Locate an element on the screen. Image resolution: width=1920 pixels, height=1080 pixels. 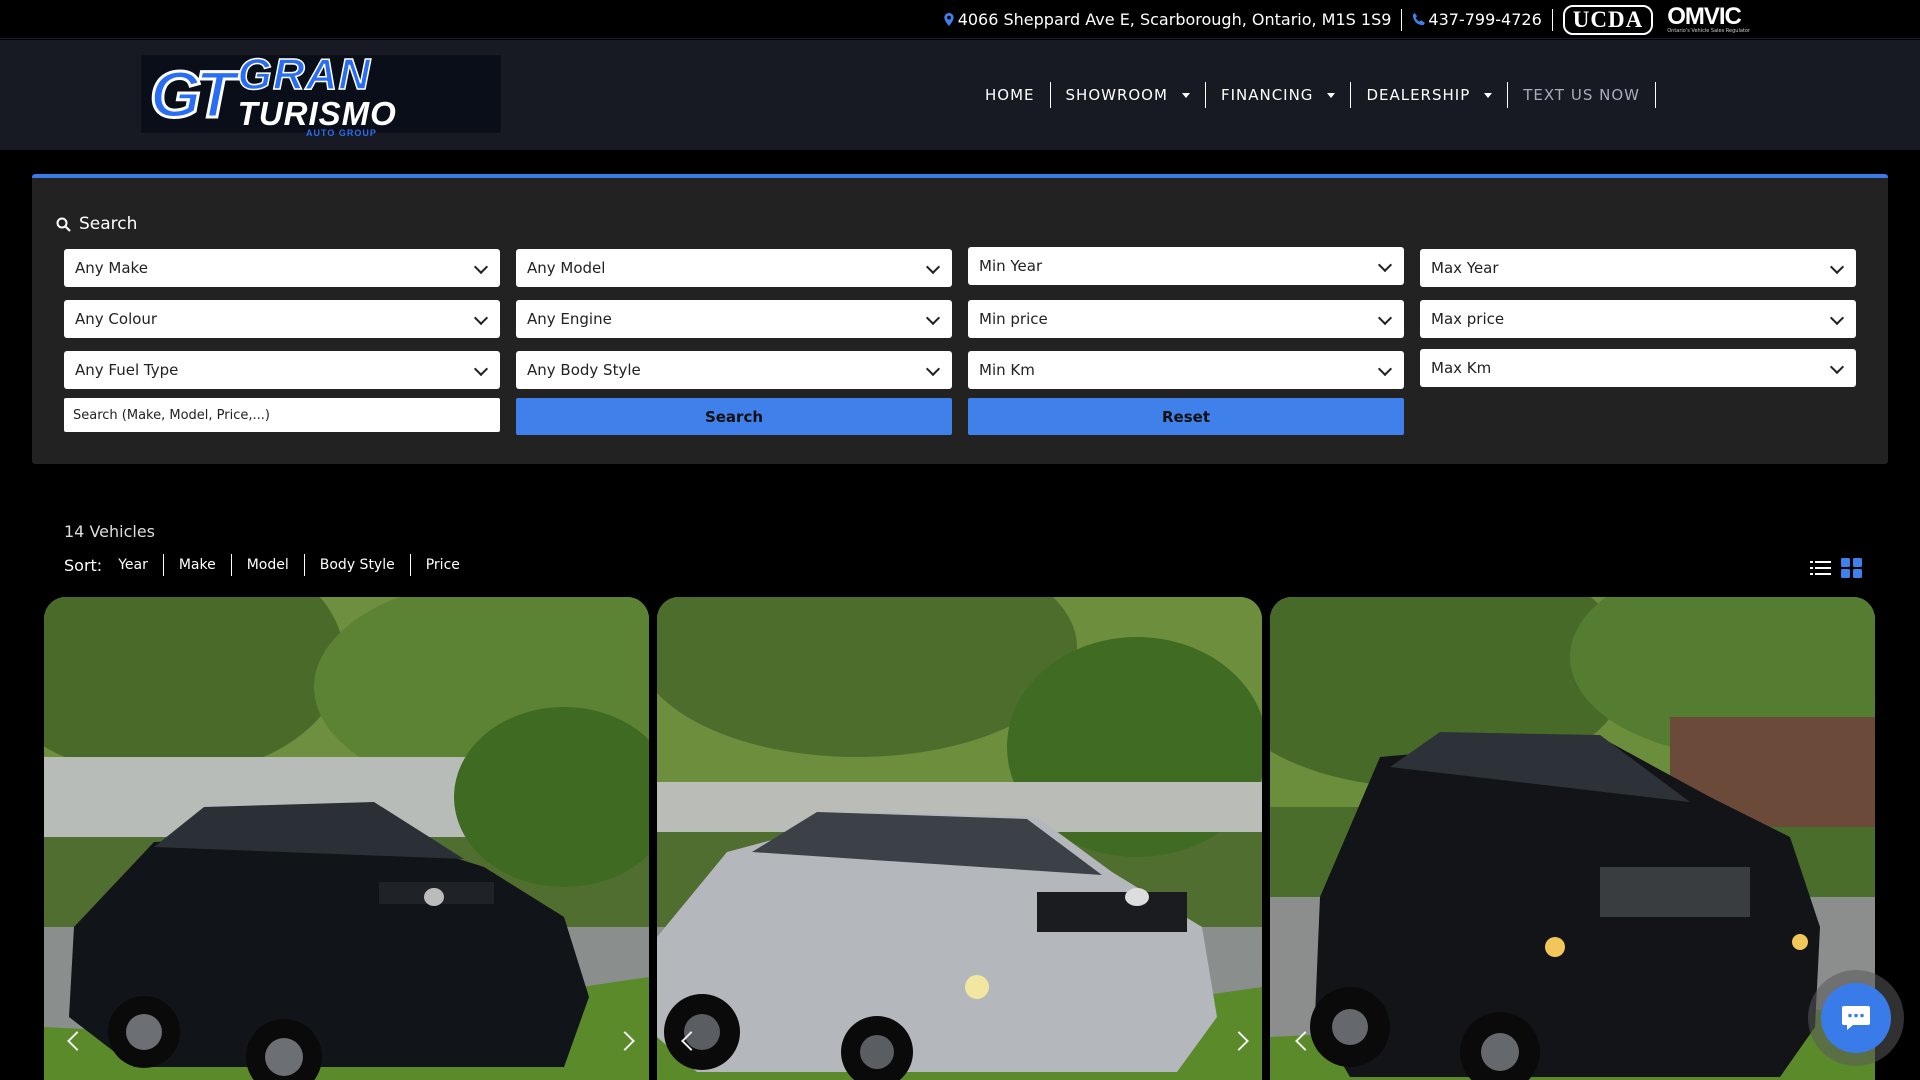
keyword-search-placeholder: Search (Make, Model, Price,...) is located at coordinates (171, 415).